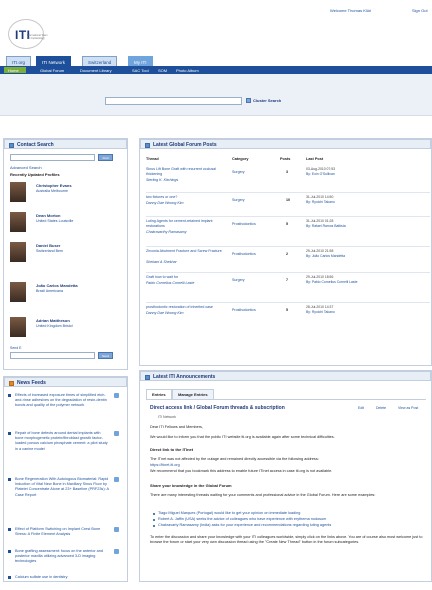 Image resolution: width=432 pixels, height=590 pixels. I want to click on news-feeds-header: News Feeds, so click(65, 382).